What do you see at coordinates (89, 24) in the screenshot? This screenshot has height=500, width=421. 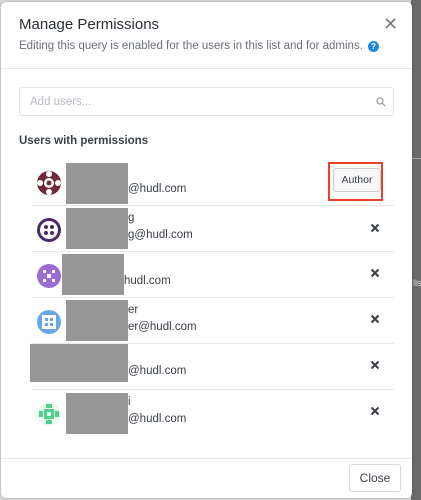 I see `dialog-title: Manage Permissions` at bounding box center [89, 24].